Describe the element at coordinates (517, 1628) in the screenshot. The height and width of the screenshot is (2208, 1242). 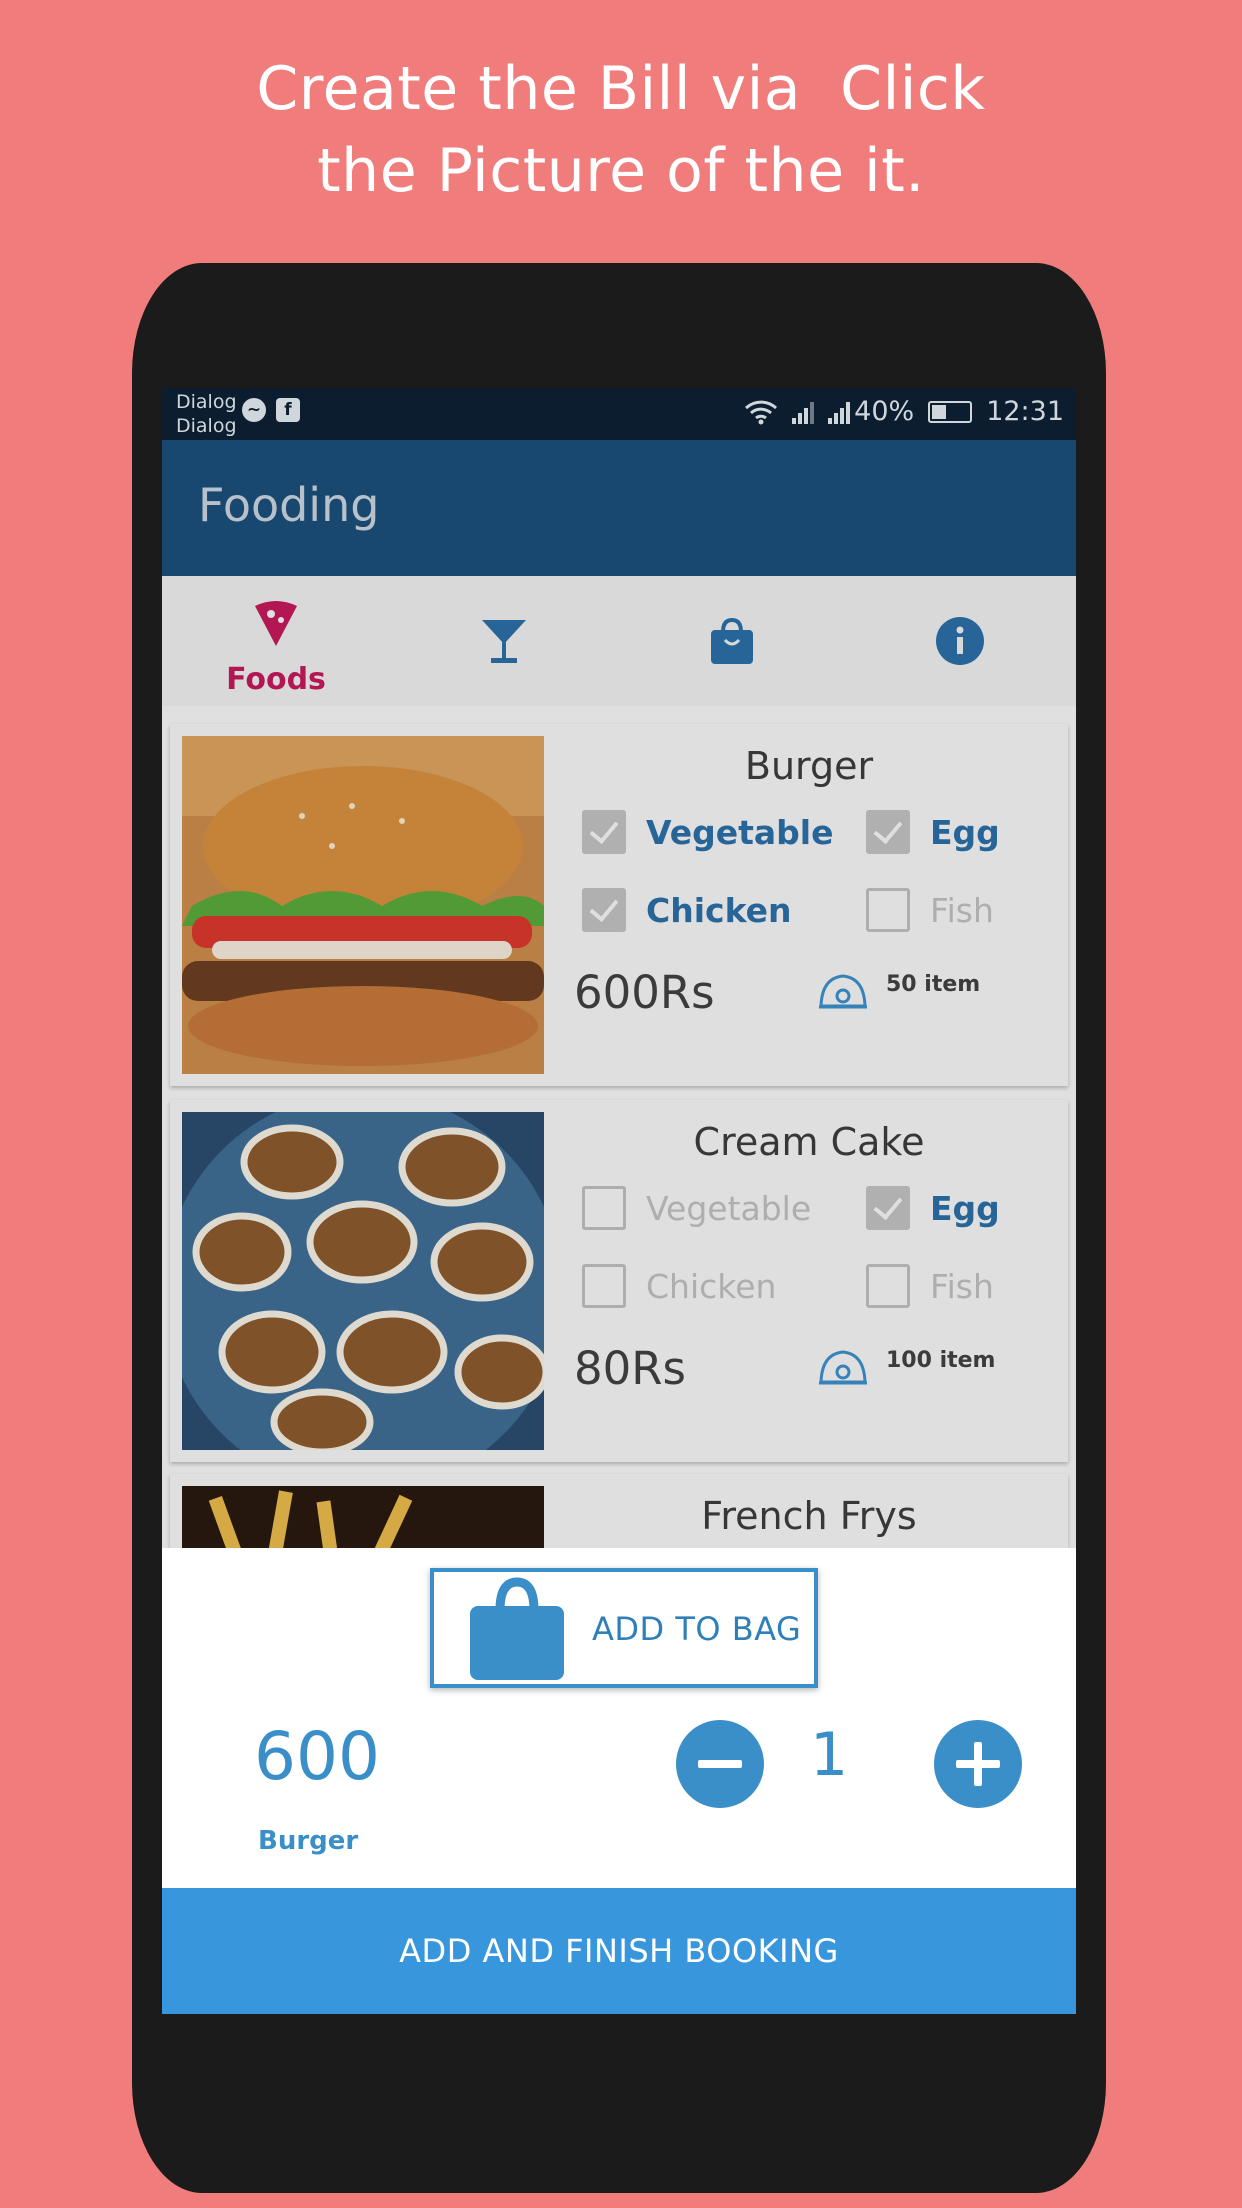
I see `bag-icon` at that location.